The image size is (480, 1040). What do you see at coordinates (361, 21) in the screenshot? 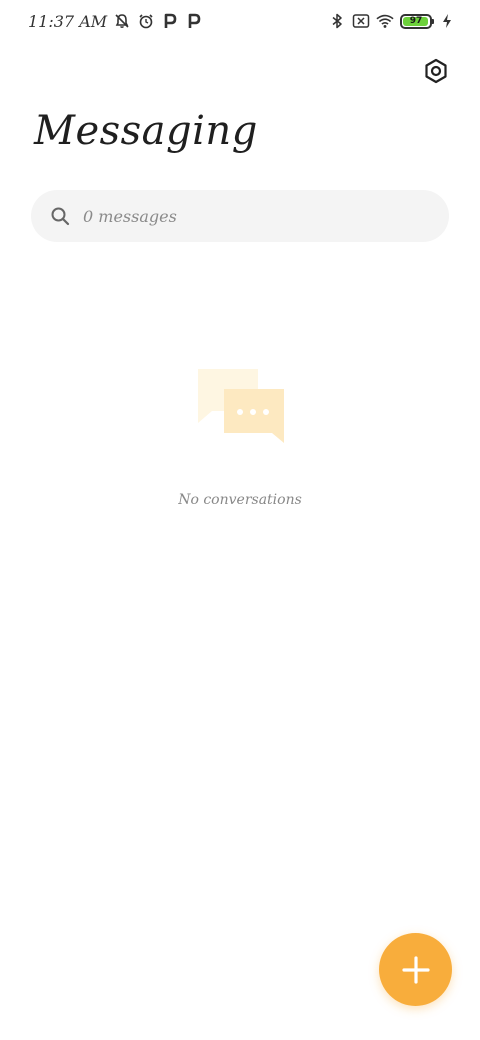
I see `no-sim-icon` at bounding box center [361, 21].